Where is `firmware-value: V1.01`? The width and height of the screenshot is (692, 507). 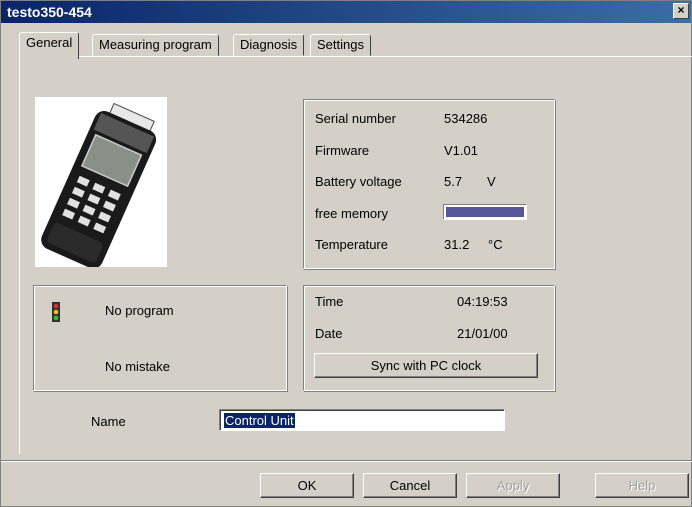 firmware-value: V1.01 is located at coordinates (461, 150).